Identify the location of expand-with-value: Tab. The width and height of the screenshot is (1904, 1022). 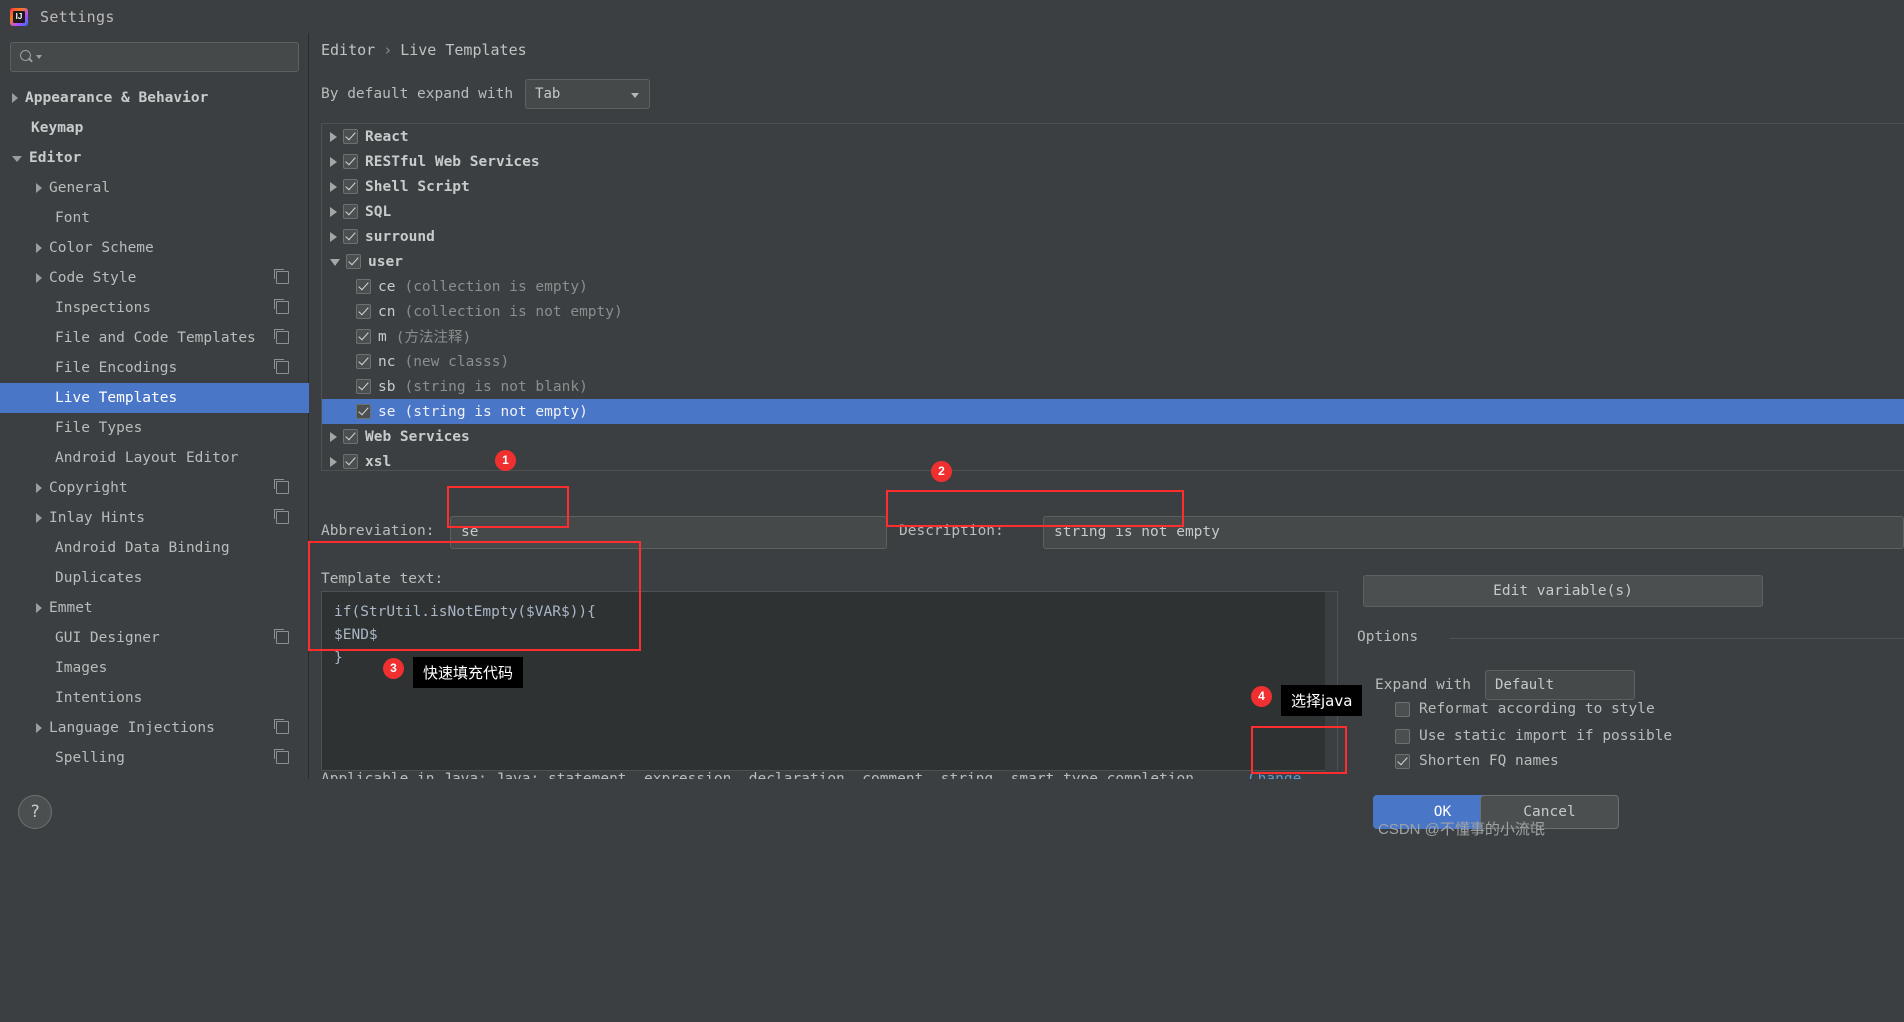
(548, 94).